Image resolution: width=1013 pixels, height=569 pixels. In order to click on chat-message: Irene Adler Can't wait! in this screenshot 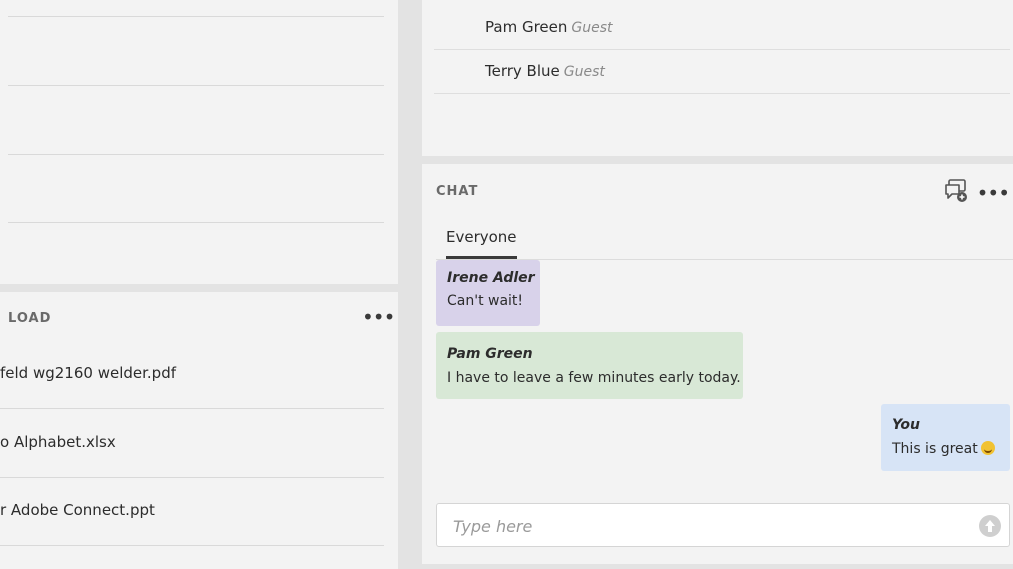, I will do `click(488, 293)`.